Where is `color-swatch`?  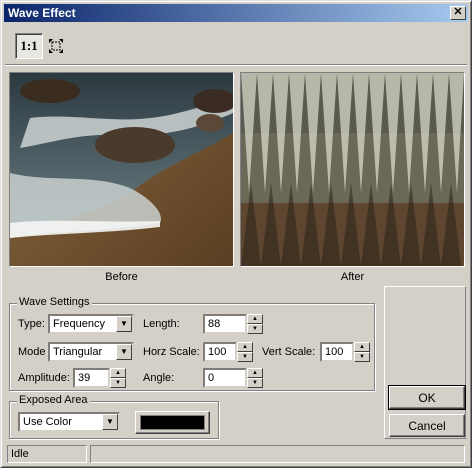
color-swatch is located at coordinates (172, 422).